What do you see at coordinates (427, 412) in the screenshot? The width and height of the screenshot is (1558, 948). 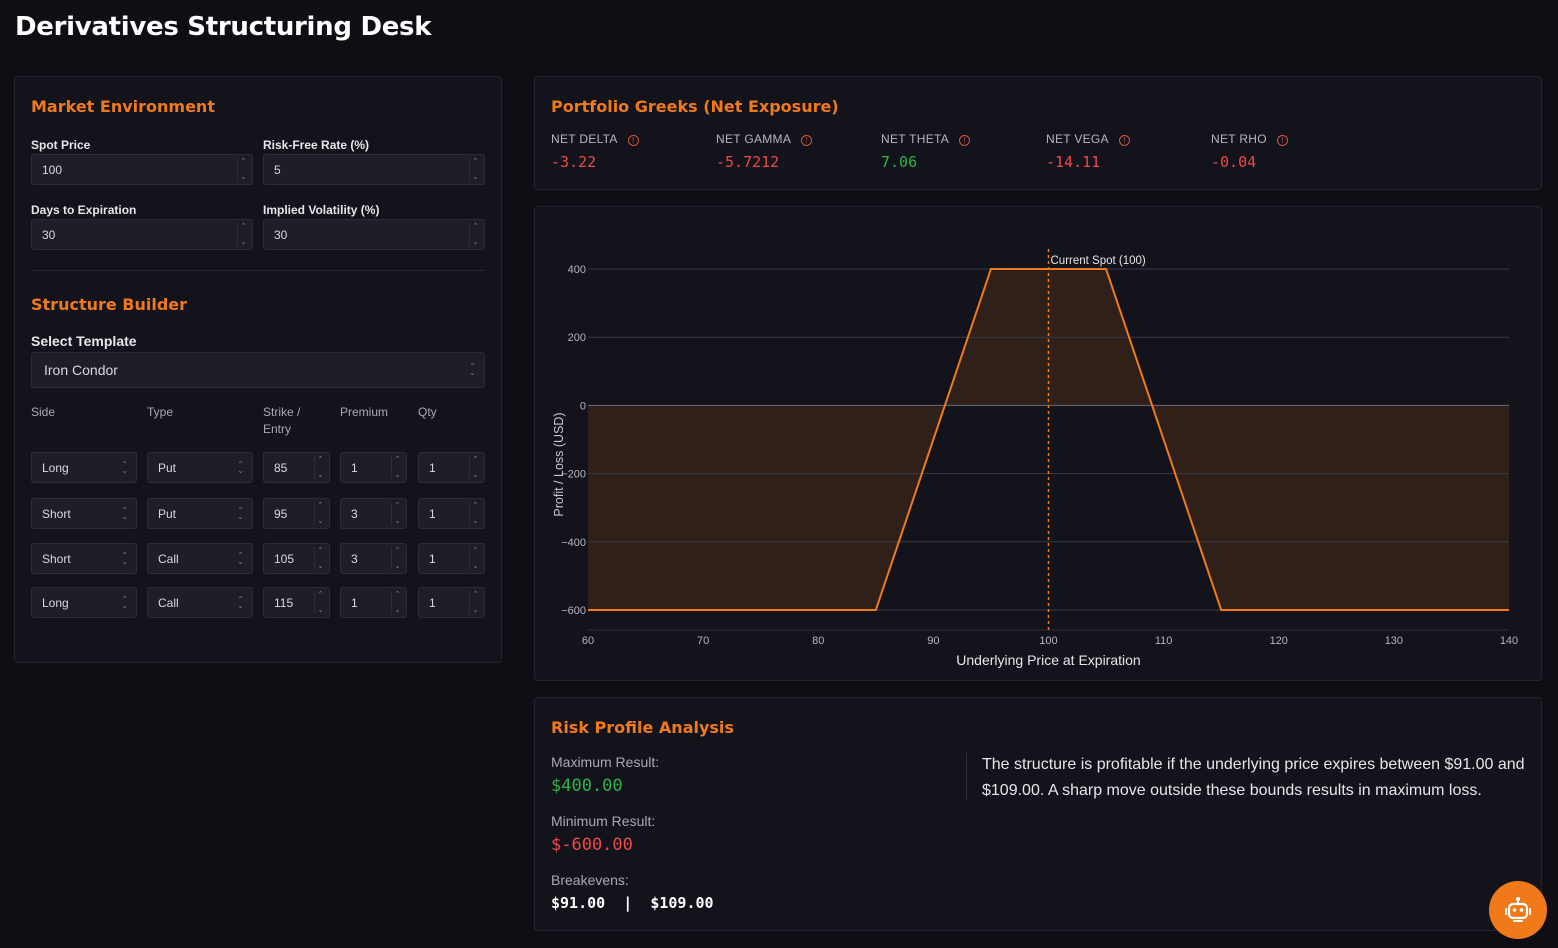 I see `column-header-qty: Qty` at bounding box center [427, 412].